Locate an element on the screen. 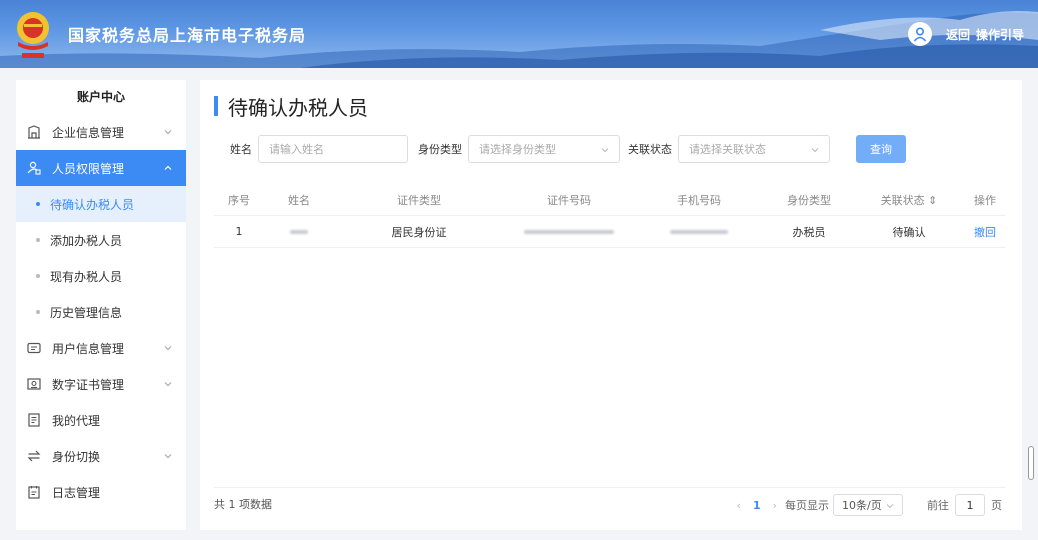  col-header-status-sortable: 关联状态 ⇕ is located at coordinates (909, 200).